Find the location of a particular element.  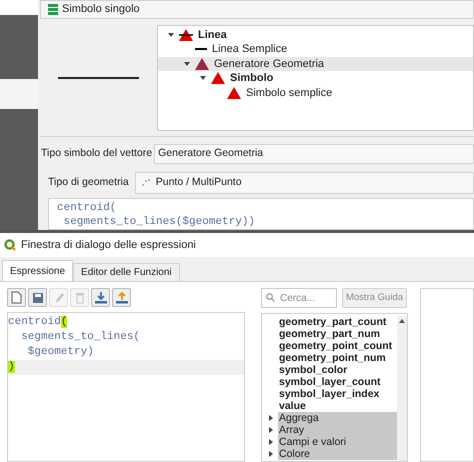

new-file-icon is located at coordinates (16, 297).